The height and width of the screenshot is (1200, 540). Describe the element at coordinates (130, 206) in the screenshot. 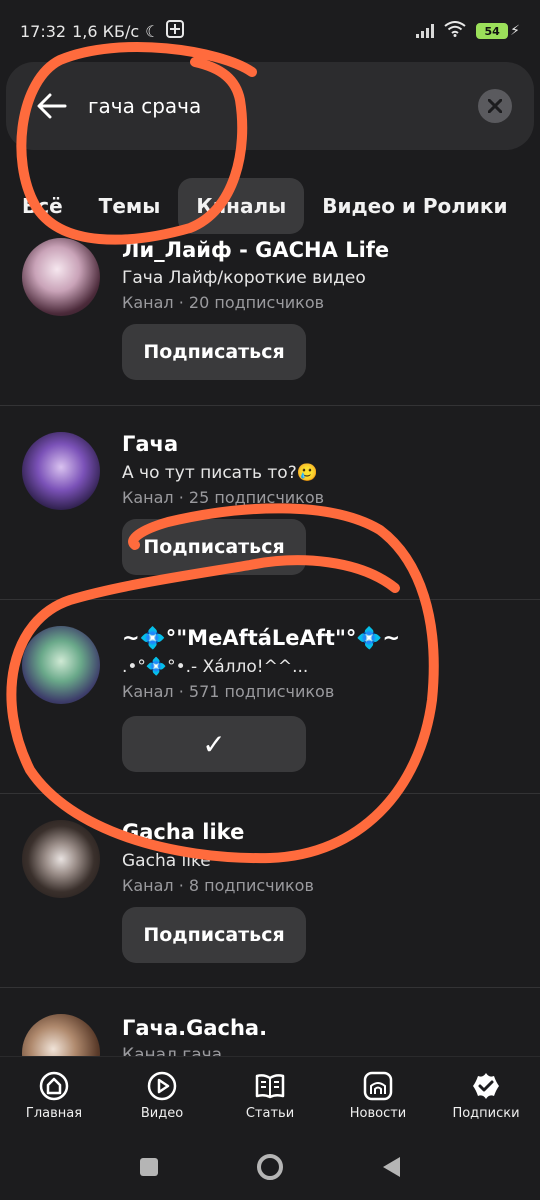

I see `tab-topics: Темы` at that location.